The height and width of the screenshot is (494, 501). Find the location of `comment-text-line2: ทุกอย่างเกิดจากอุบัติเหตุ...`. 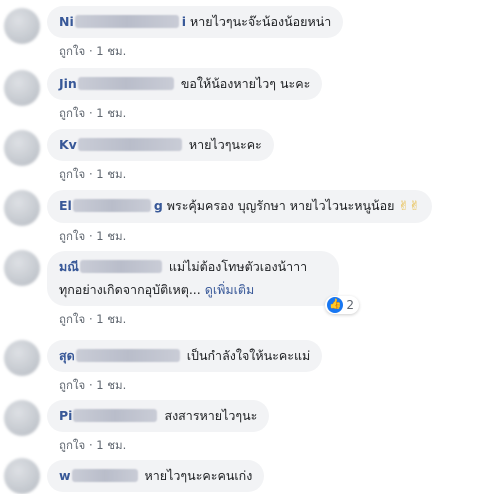

comment-text-line2: ทุกอย่างเกิดจากอุบัติเหตุ... is located at coordinates (130, 289).